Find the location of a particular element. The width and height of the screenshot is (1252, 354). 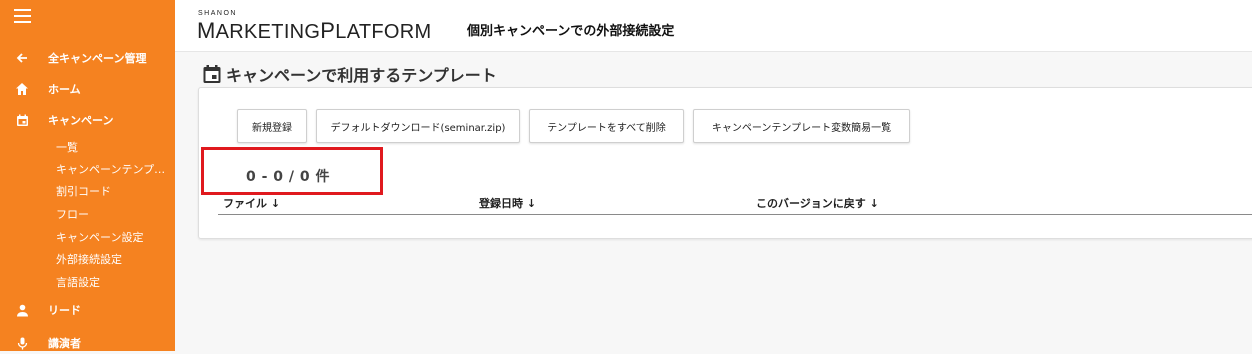

sidebar-item-label: 全キャンペーン管理 is located at coordinates (97, 58).